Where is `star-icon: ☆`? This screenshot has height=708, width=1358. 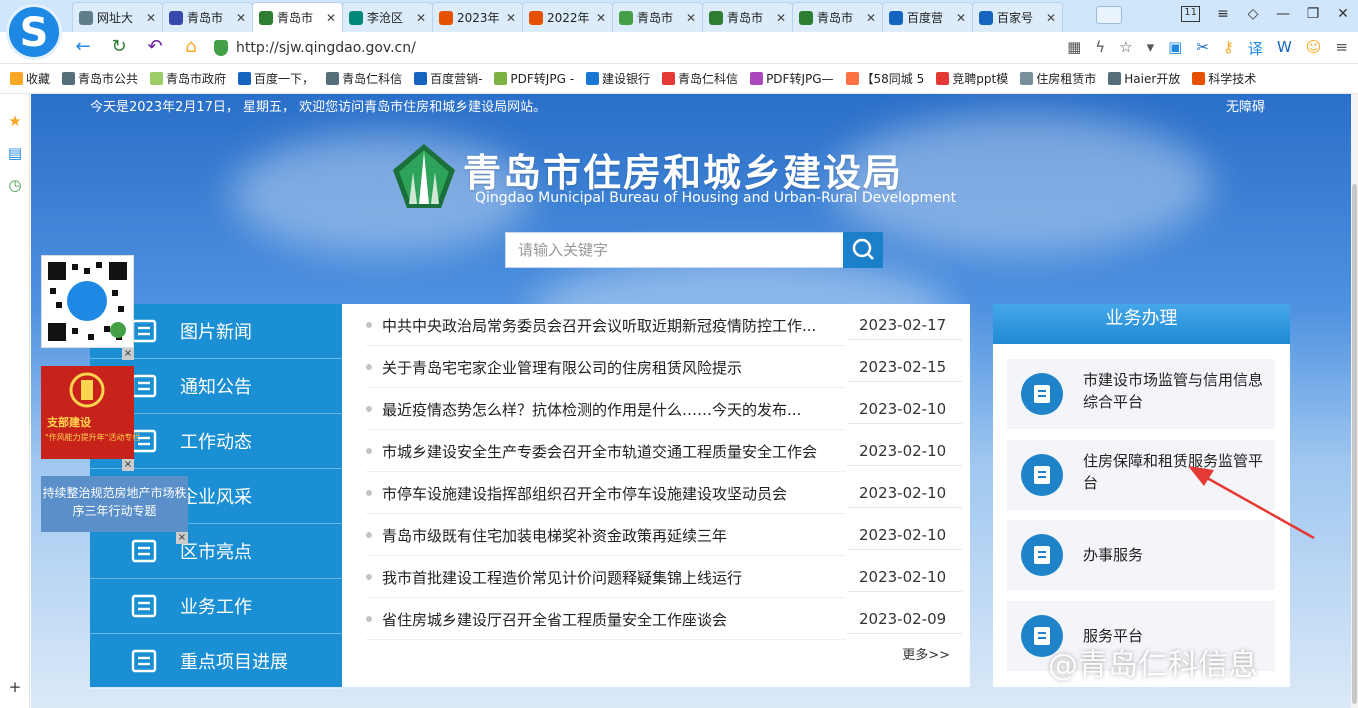 star-icon: ☆ is located at coordinates (1125, 48).